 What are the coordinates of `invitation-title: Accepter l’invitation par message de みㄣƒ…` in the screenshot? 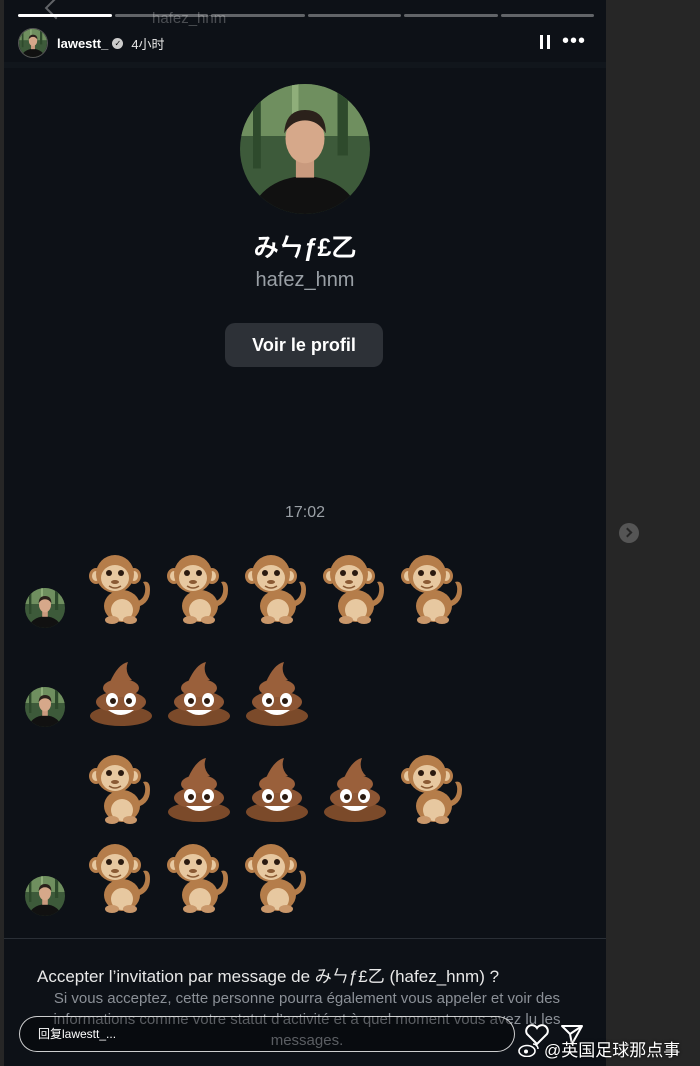 It's located at (268, 976).